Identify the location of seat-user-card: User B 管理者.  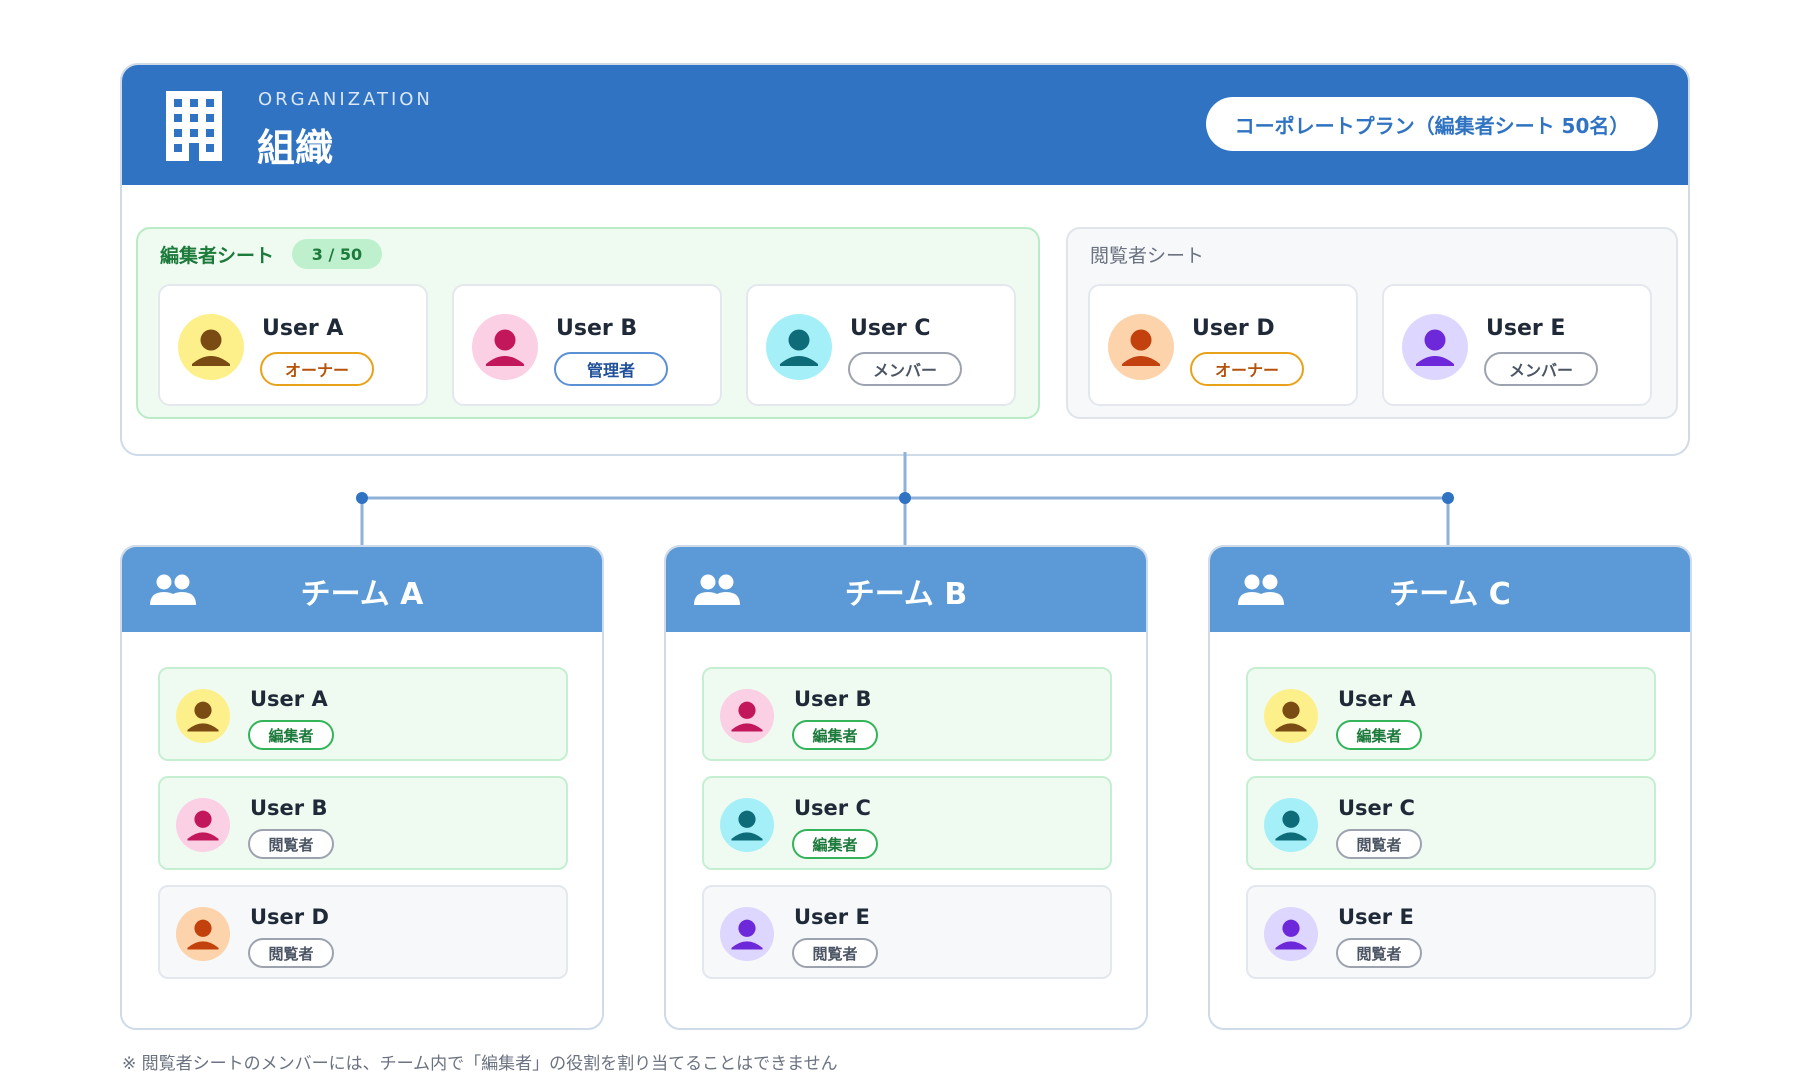
(587, 345).